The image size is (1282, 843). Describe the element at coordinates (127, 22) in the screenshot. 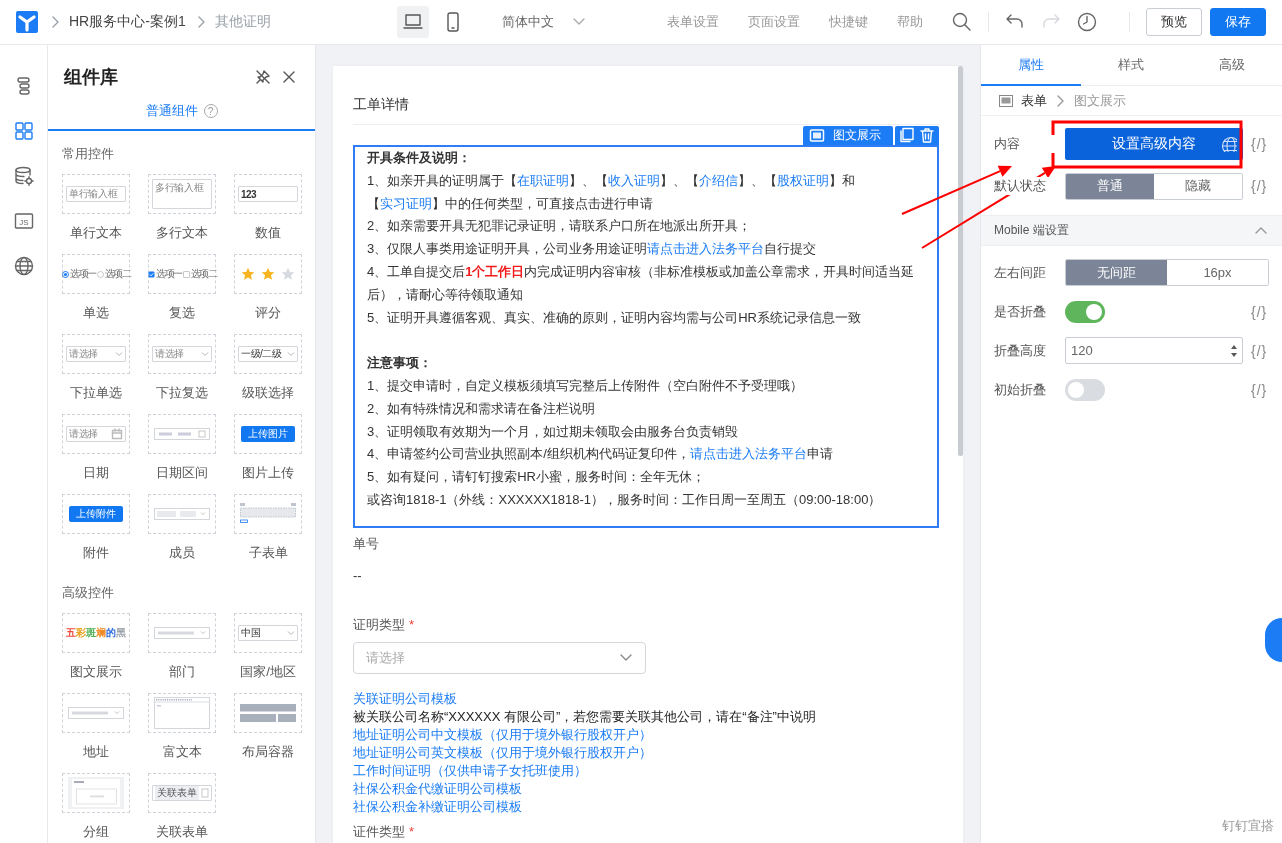

I see `breadcrumb-item: HR服务中心-案例1` at that location.